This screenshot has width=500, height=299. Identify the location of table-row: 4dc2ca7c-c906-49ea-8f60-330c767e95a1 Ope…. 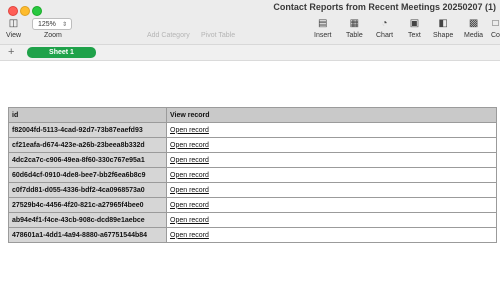
(252, 160).